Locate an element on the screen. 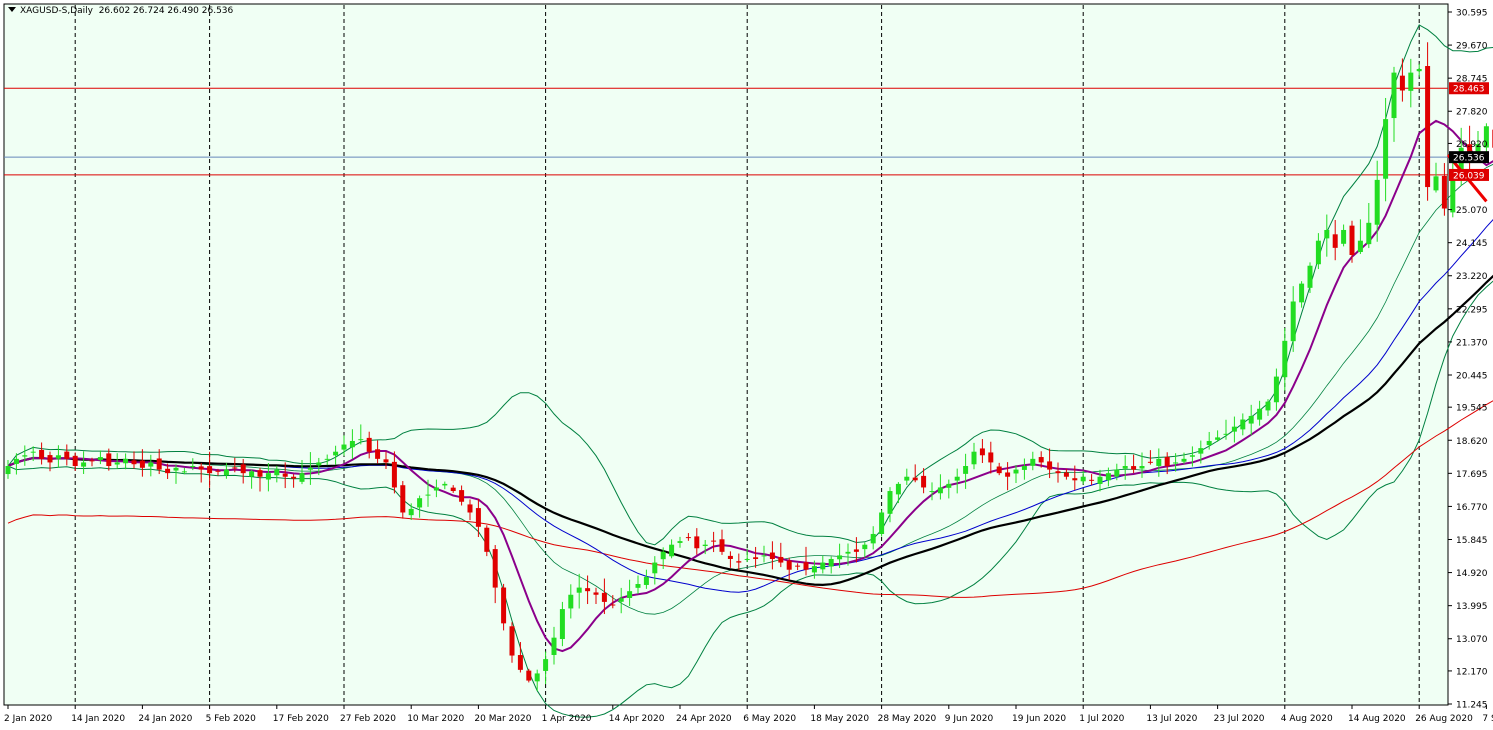 The width and height of the screenshot is (1493, 730). y-tick-label: 13.995 is located at coordinates (1472, 607).